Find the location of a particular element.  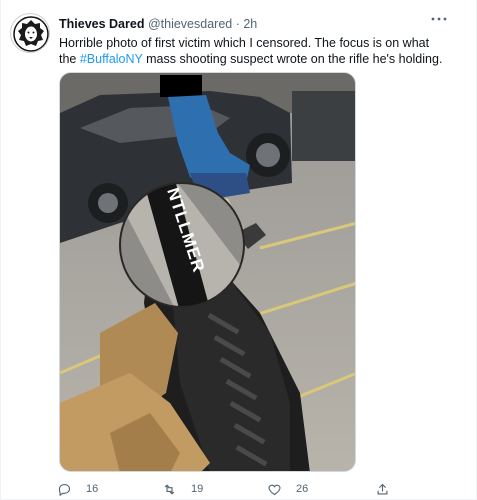

display-name: Thieves Dared is located at coordinates (101, 24).